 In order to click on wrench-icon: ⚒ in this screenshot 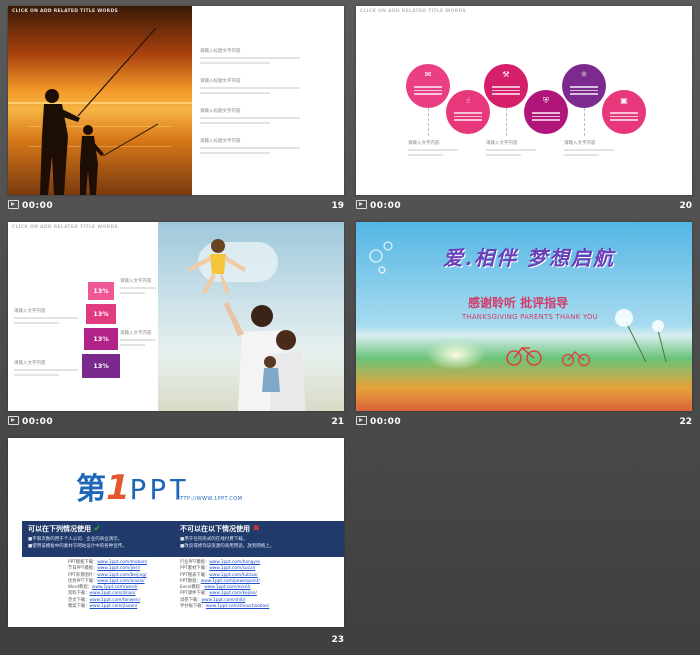, I will do `click(506, 74)`.